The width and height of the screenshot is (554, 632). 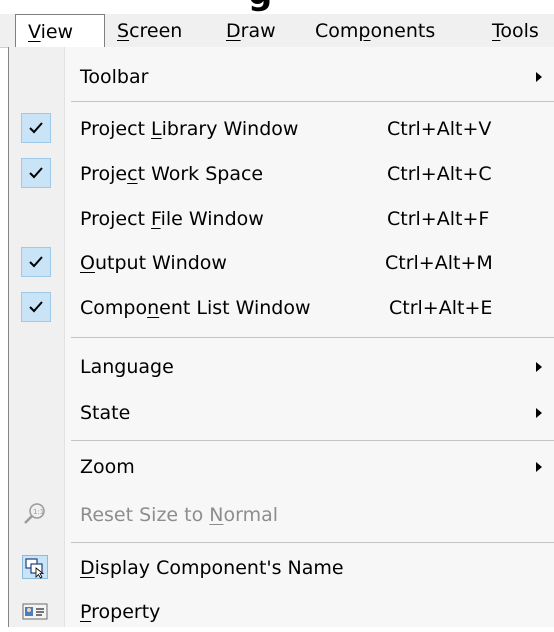 I want to click on menu-item-output-window: Output Window Ctrl+Alt+M, so click(x=281, y=263).